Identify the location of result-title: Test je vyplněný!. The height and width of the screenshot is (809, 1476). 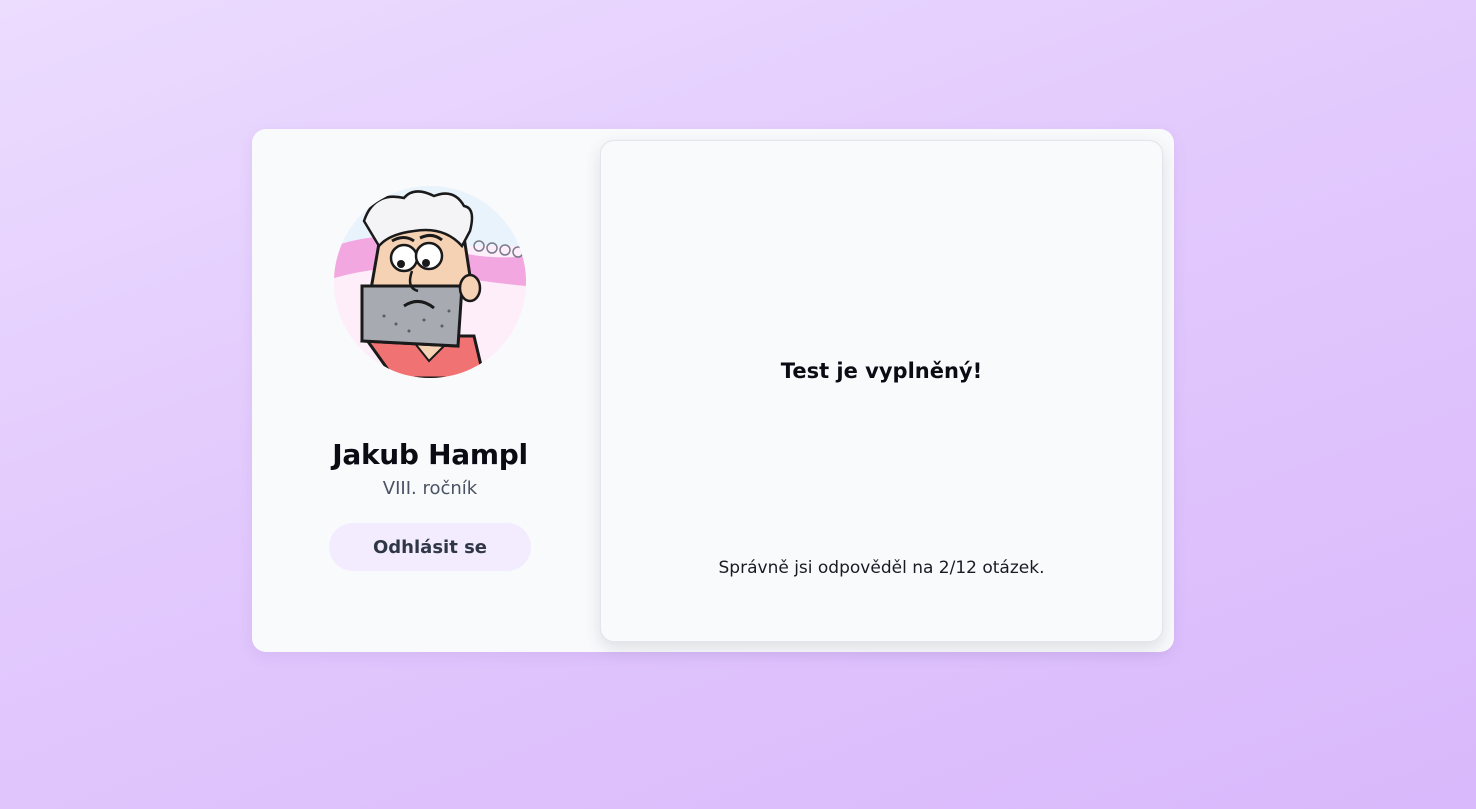
(881, 371).